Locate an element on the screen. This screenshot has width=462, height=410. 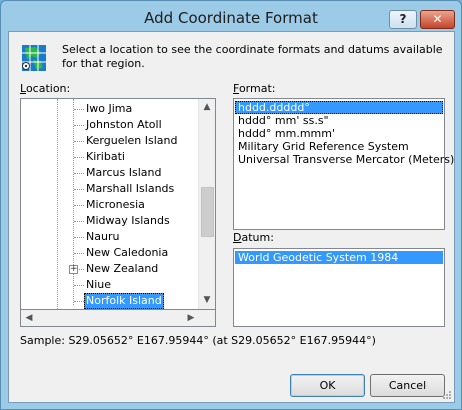
datum-label: Datum: is located at coordinates (253, 237).